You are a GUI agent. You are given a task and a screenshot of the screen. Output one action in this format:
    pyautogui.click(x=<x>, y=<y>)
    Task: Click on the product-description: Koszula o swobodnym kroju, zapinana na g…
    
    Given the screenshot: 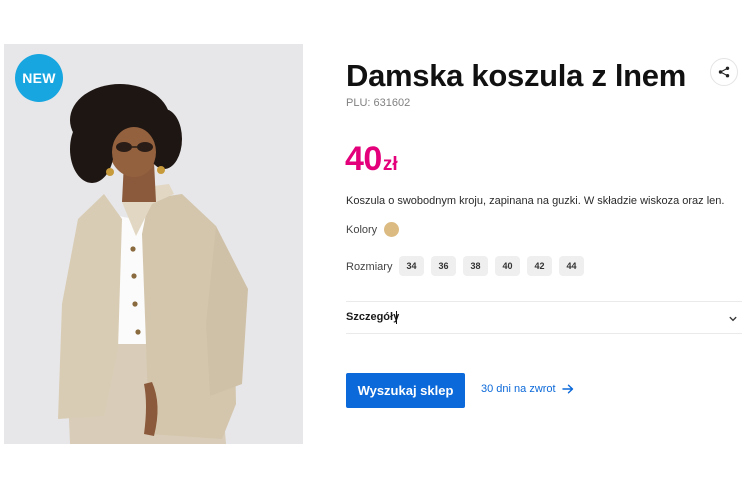 What is the action you would take?
    pyautogui.click(x=535, y=201)
    